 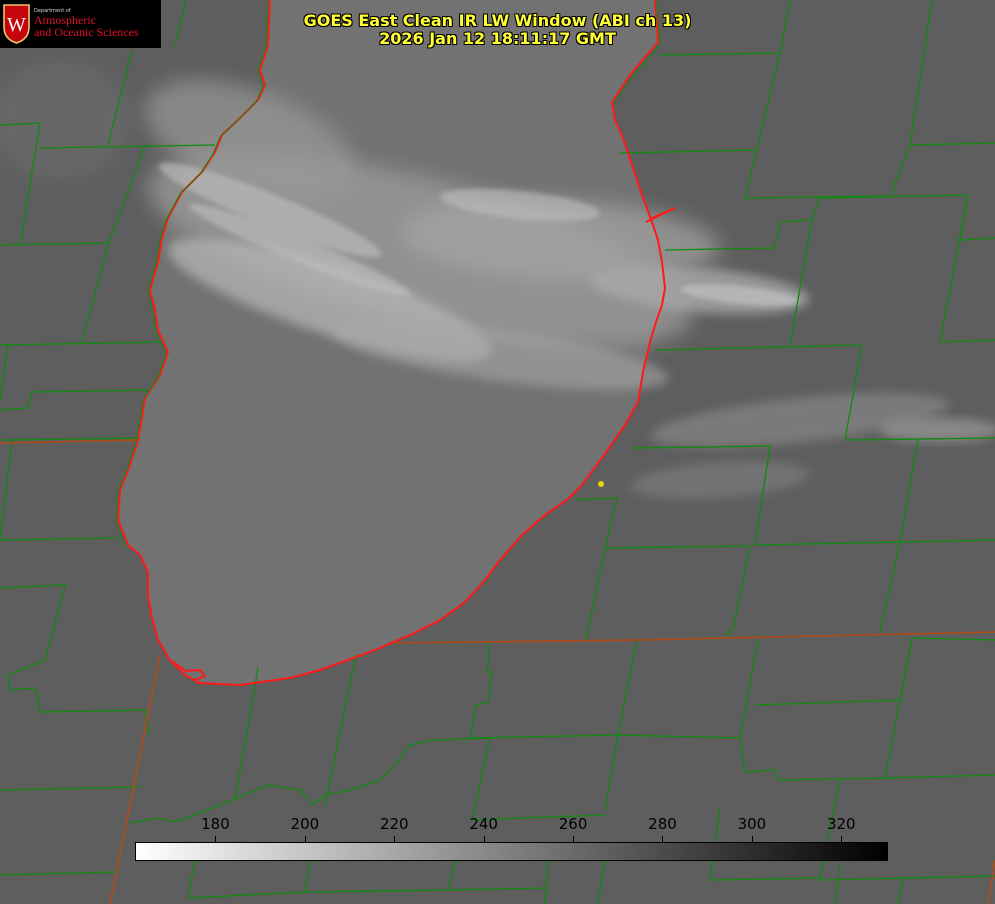 I want to click on station-marker, so click(x=601, y=484).